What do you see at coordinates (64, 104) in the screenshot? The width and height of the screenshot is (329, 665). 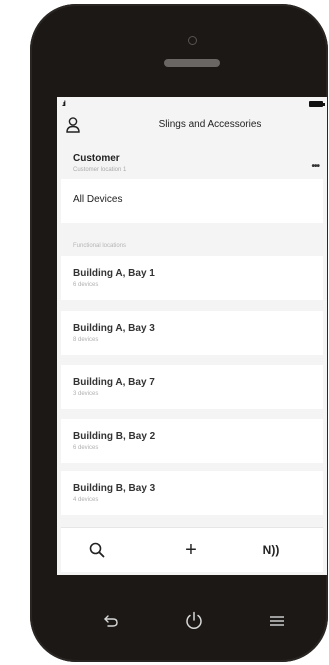 I see `signal-icon: .ıl` at bounding box center [64, 104].